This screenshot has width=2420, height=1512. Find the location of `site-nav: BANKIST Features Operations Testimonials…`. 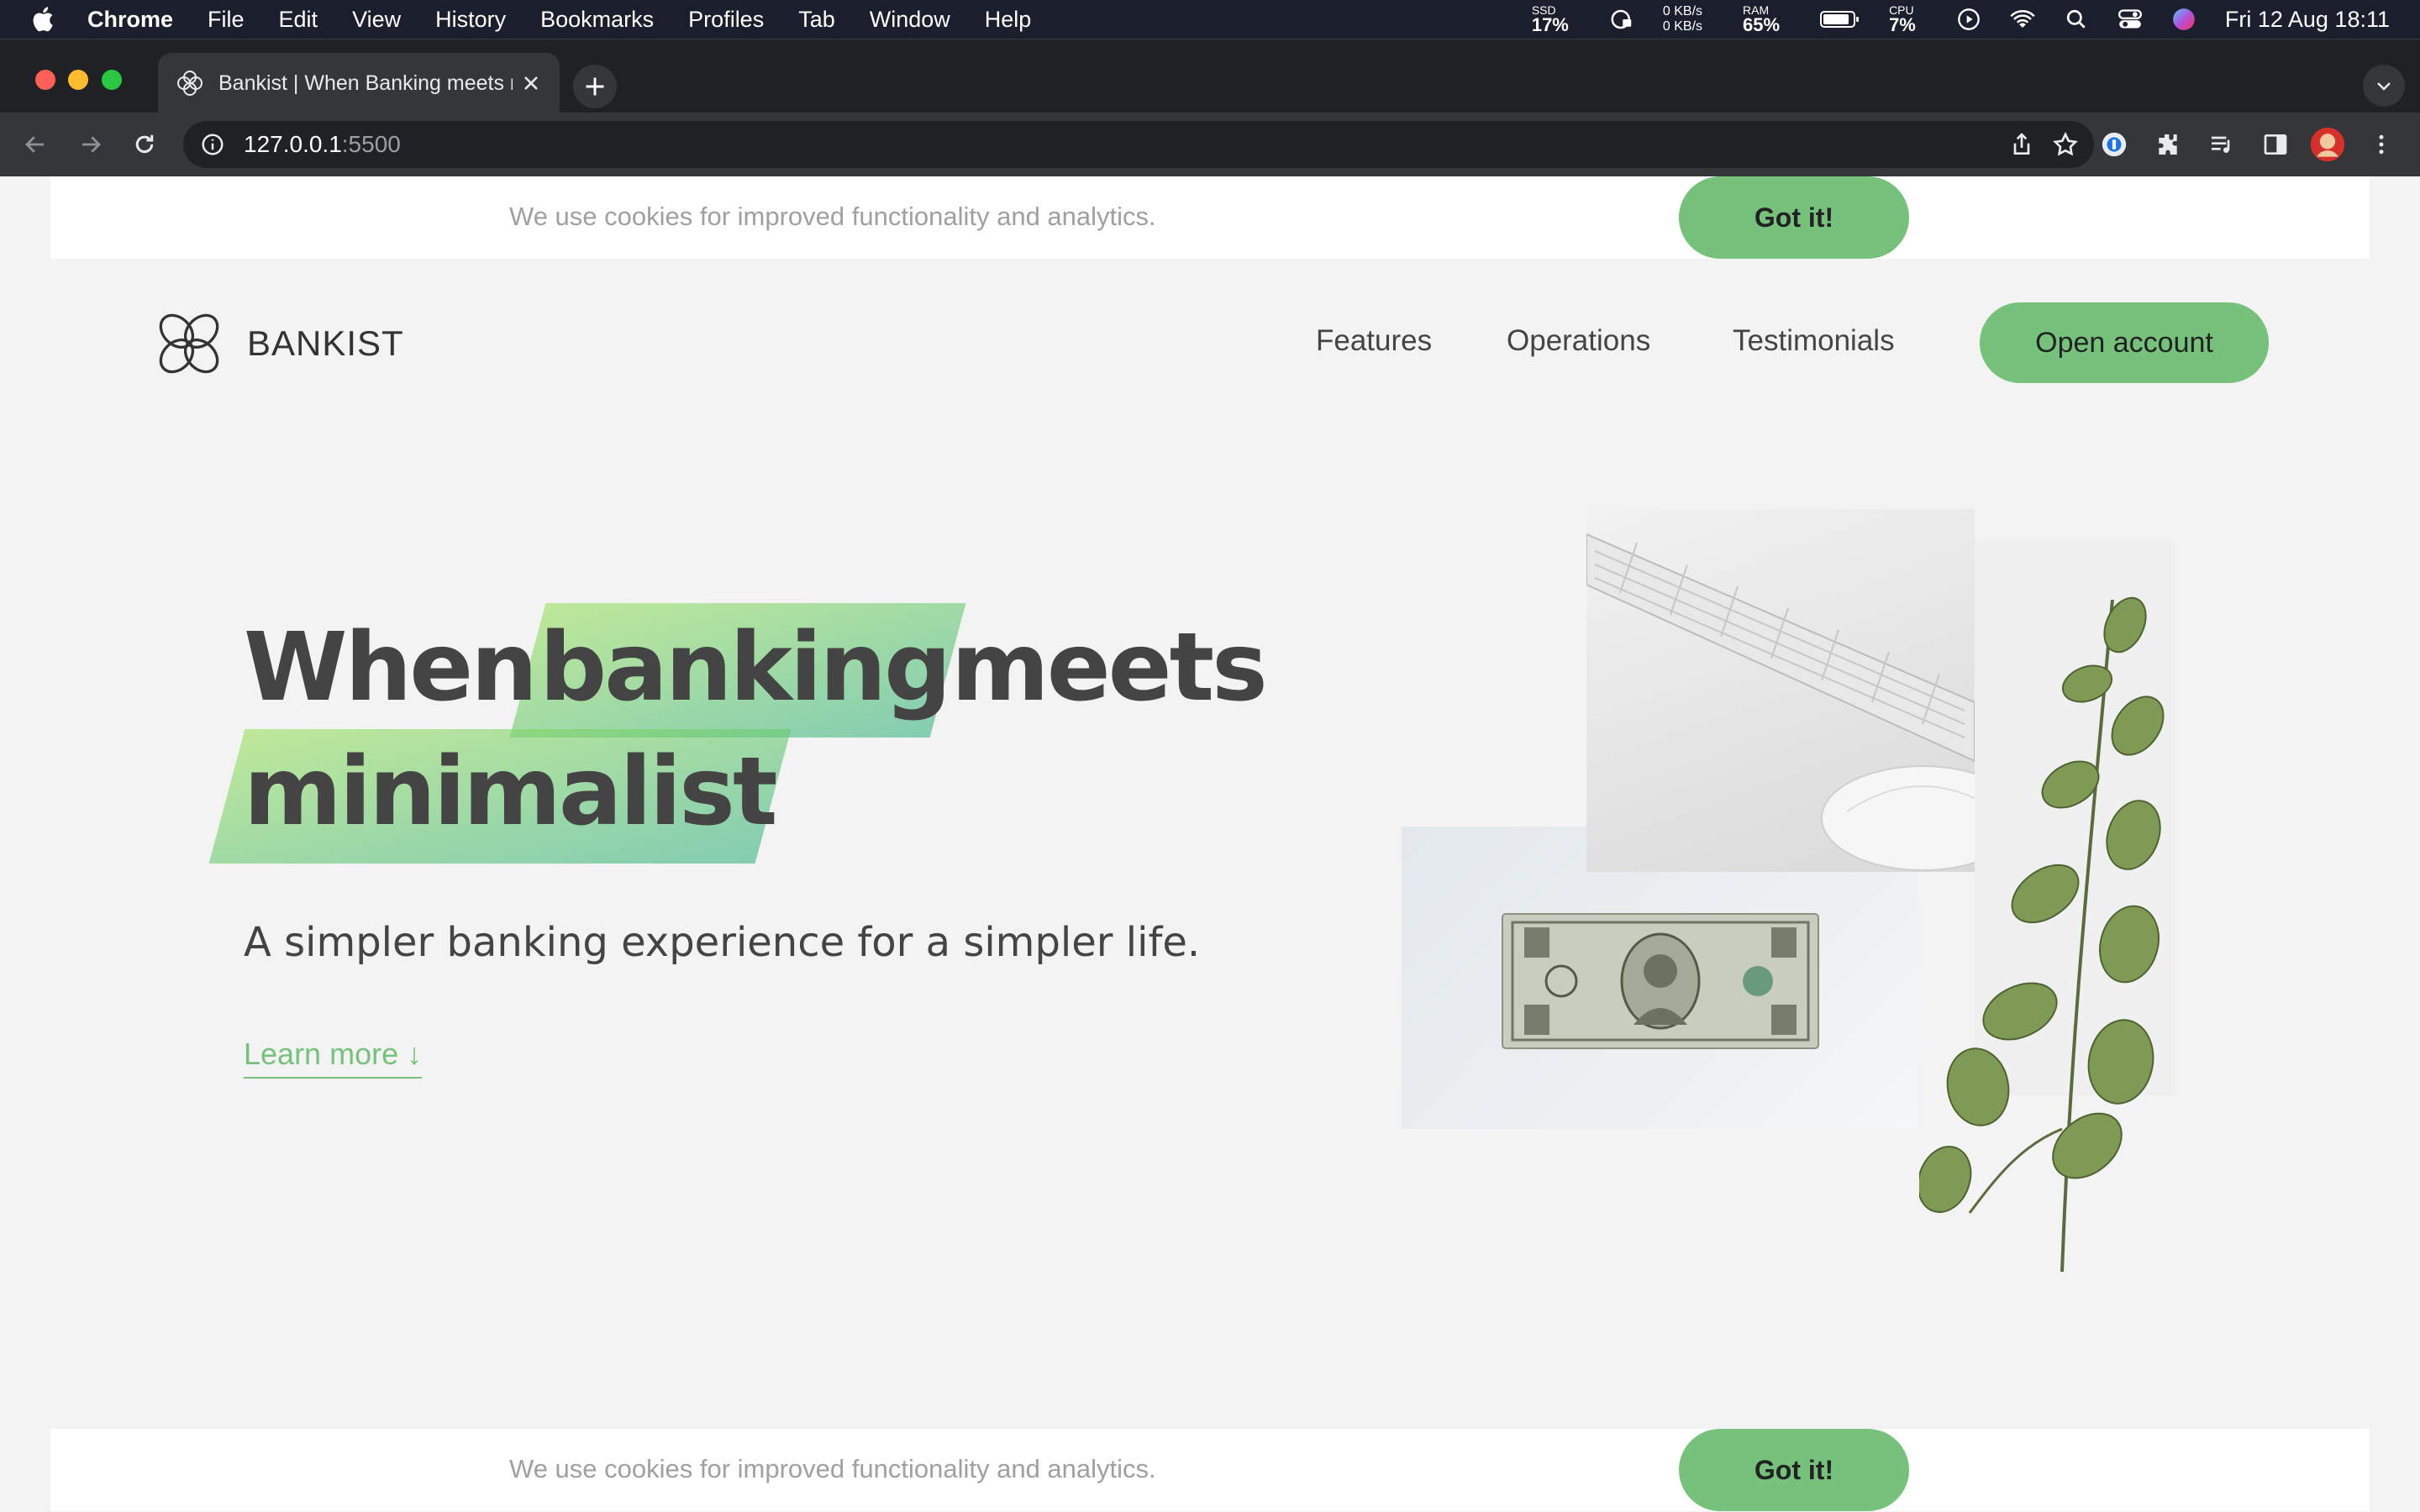

site-nav: BANKIST Features Operations Testimonials… is located at coordinates (1210, 342).